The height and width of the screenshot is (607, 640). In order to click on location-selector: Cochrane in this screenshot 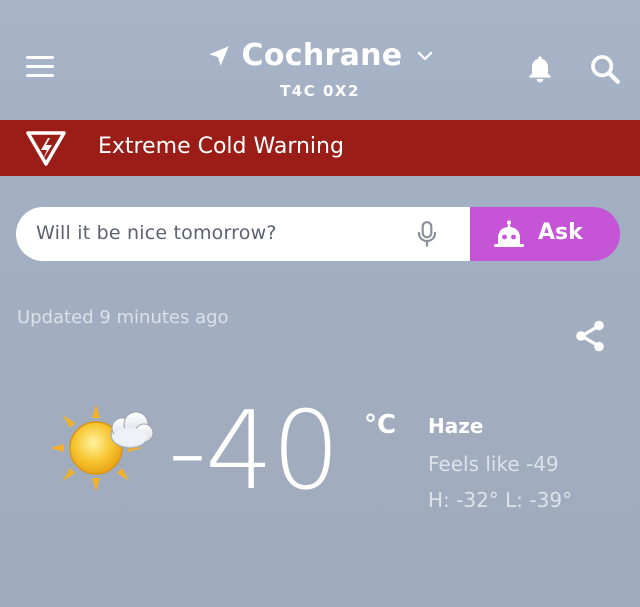, I will do `click(320, 55)`.